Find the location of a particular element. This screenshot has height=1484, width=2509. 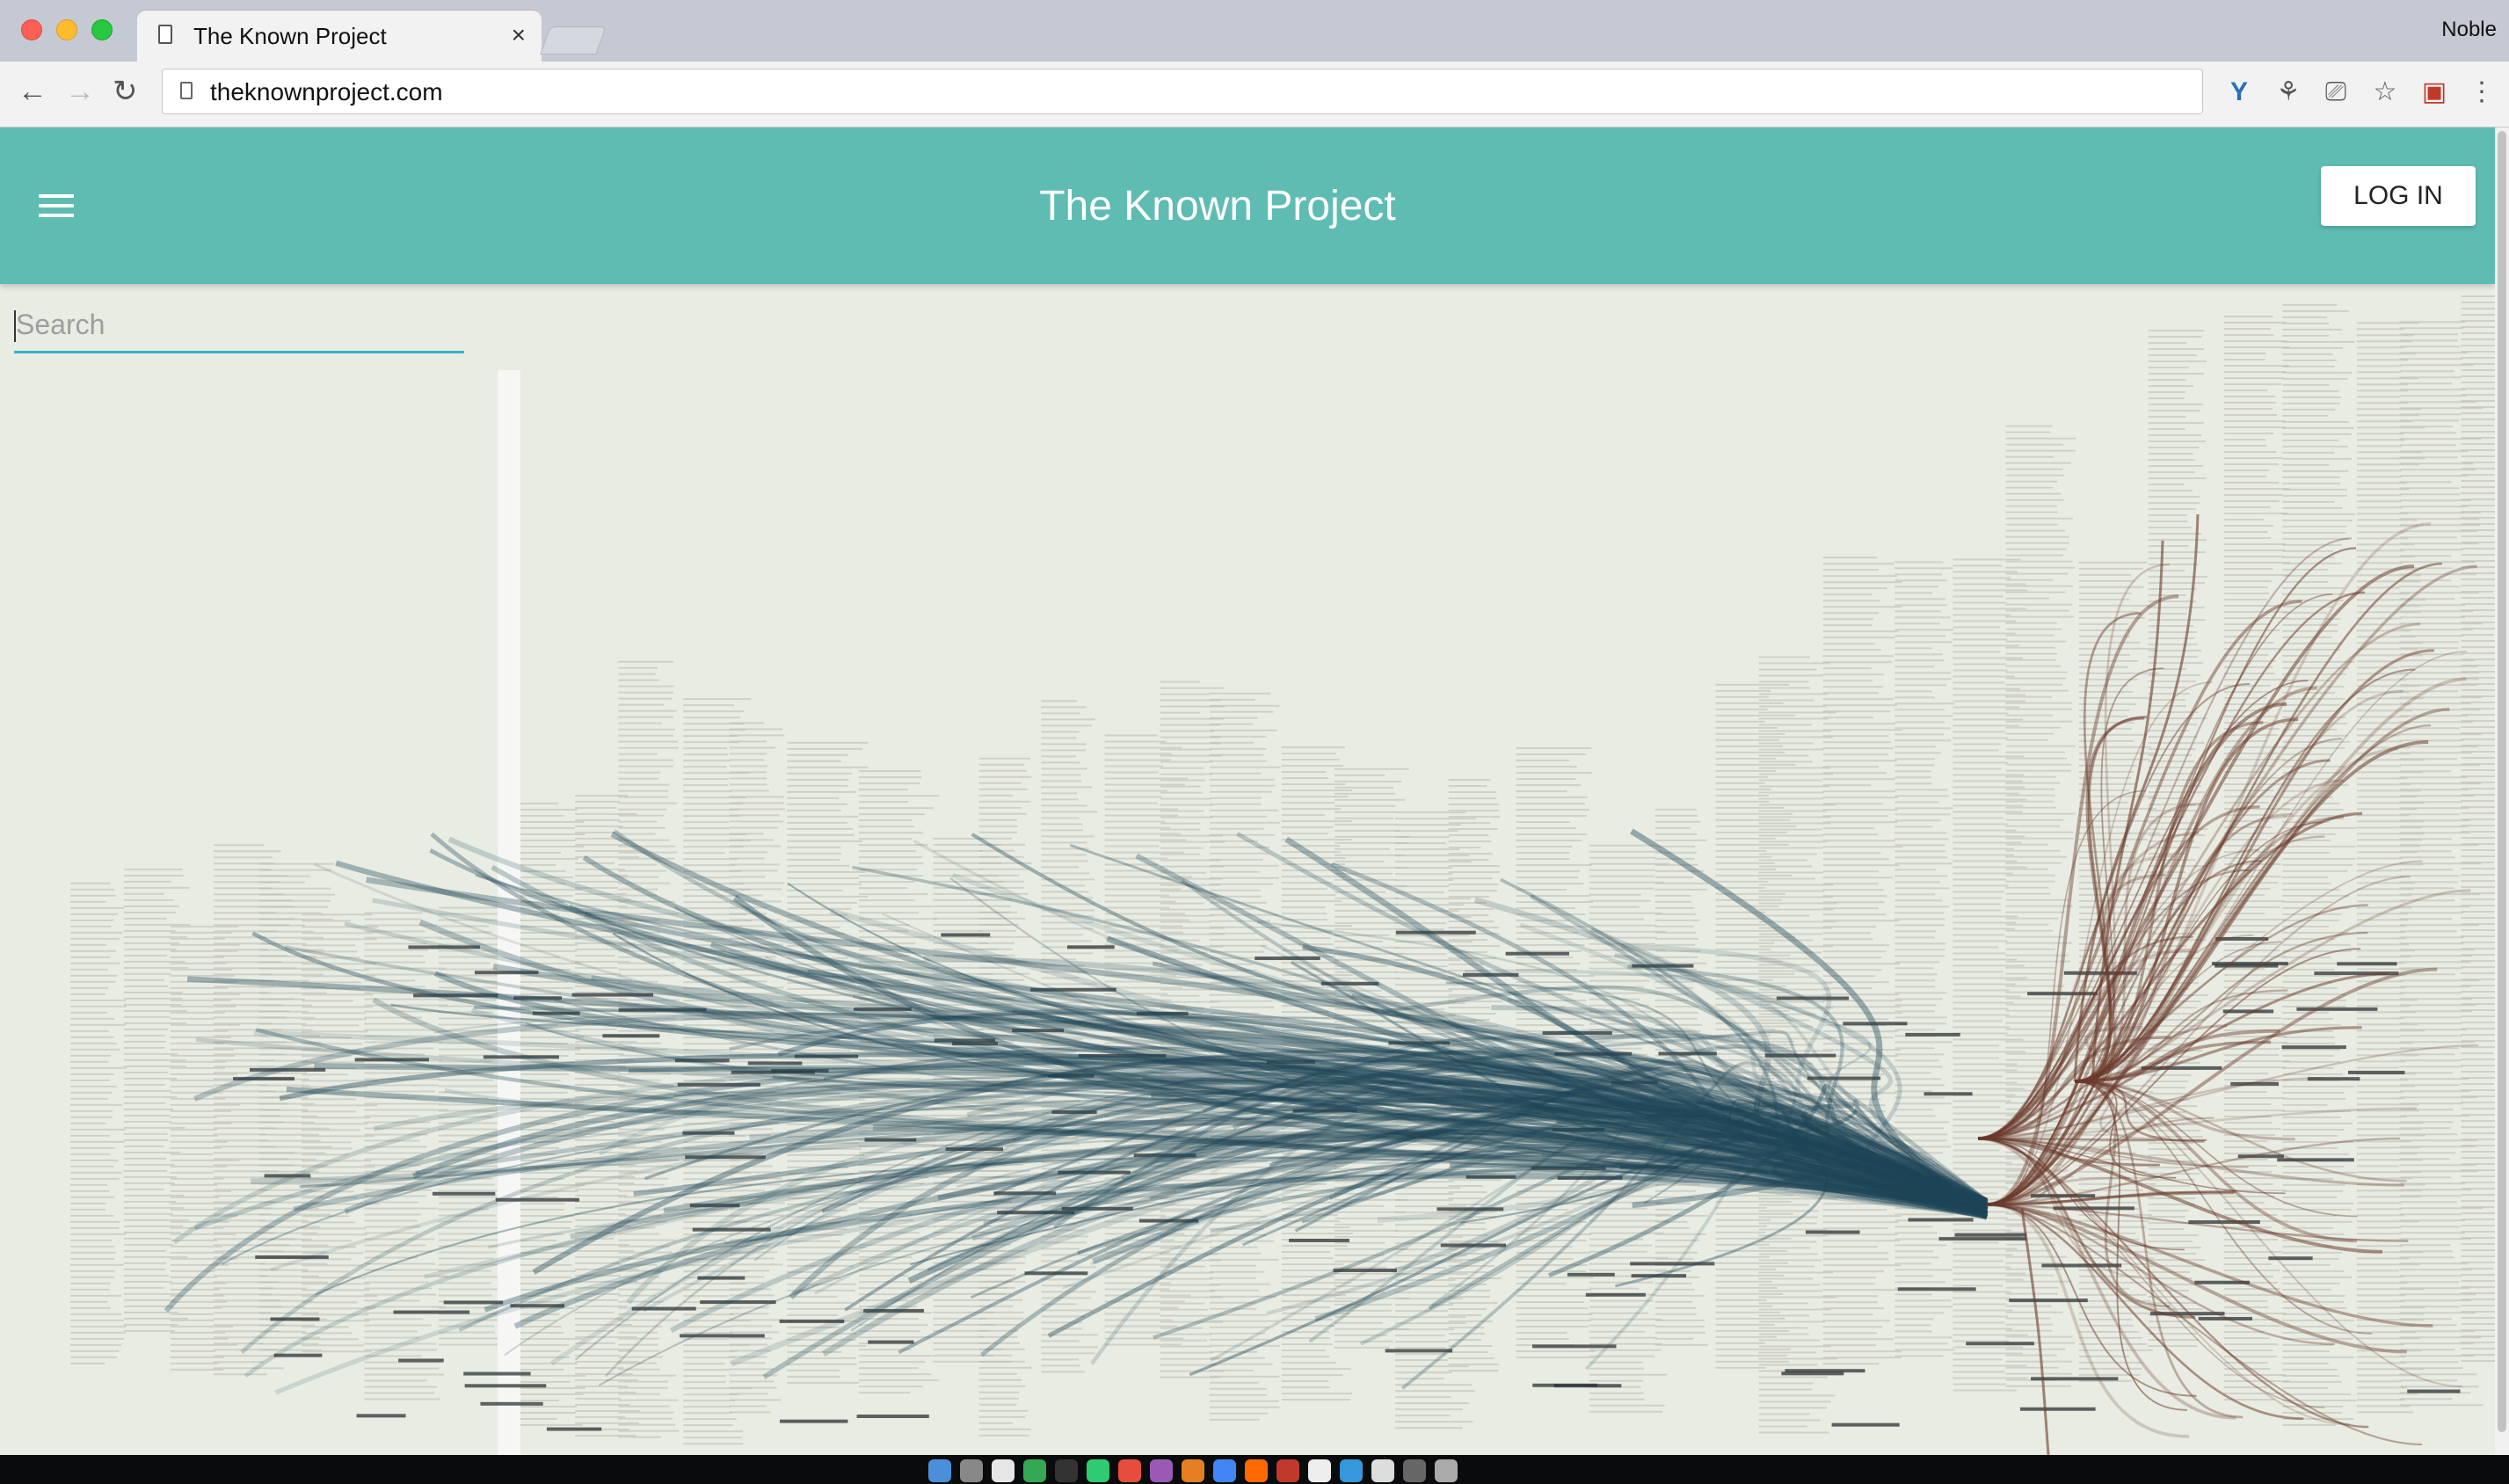

tab-close-icon: × is located at coordinates (519, 35).